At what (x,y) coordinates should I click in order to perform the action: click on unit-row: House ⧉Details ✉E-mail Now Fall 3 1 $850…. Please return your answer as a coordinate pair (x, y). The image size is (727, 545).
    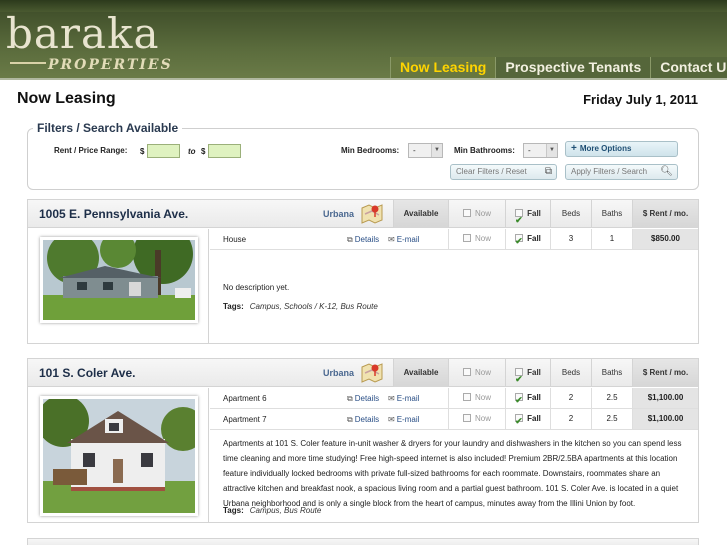
    Looking at the image, I should click on (454, 240).